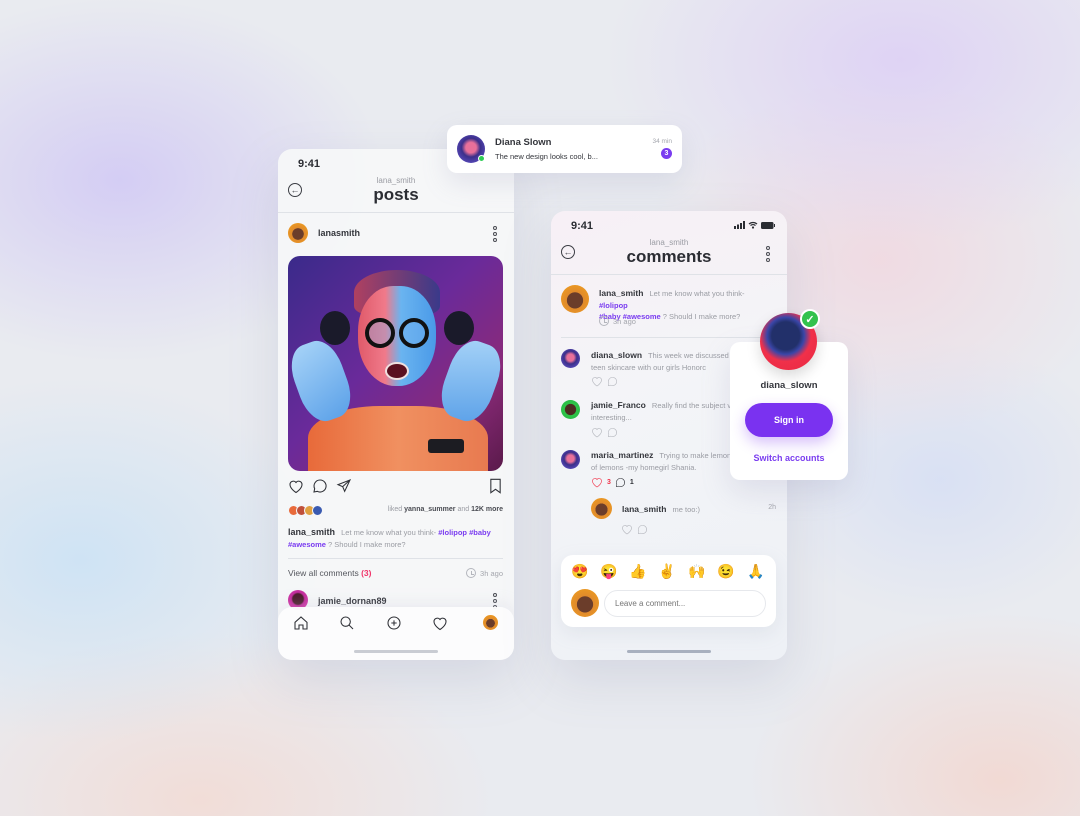 The width and height of the screenshot is (1080, 816). I want to click on emoji-raised-hands: 🙌, so click(696, 571).